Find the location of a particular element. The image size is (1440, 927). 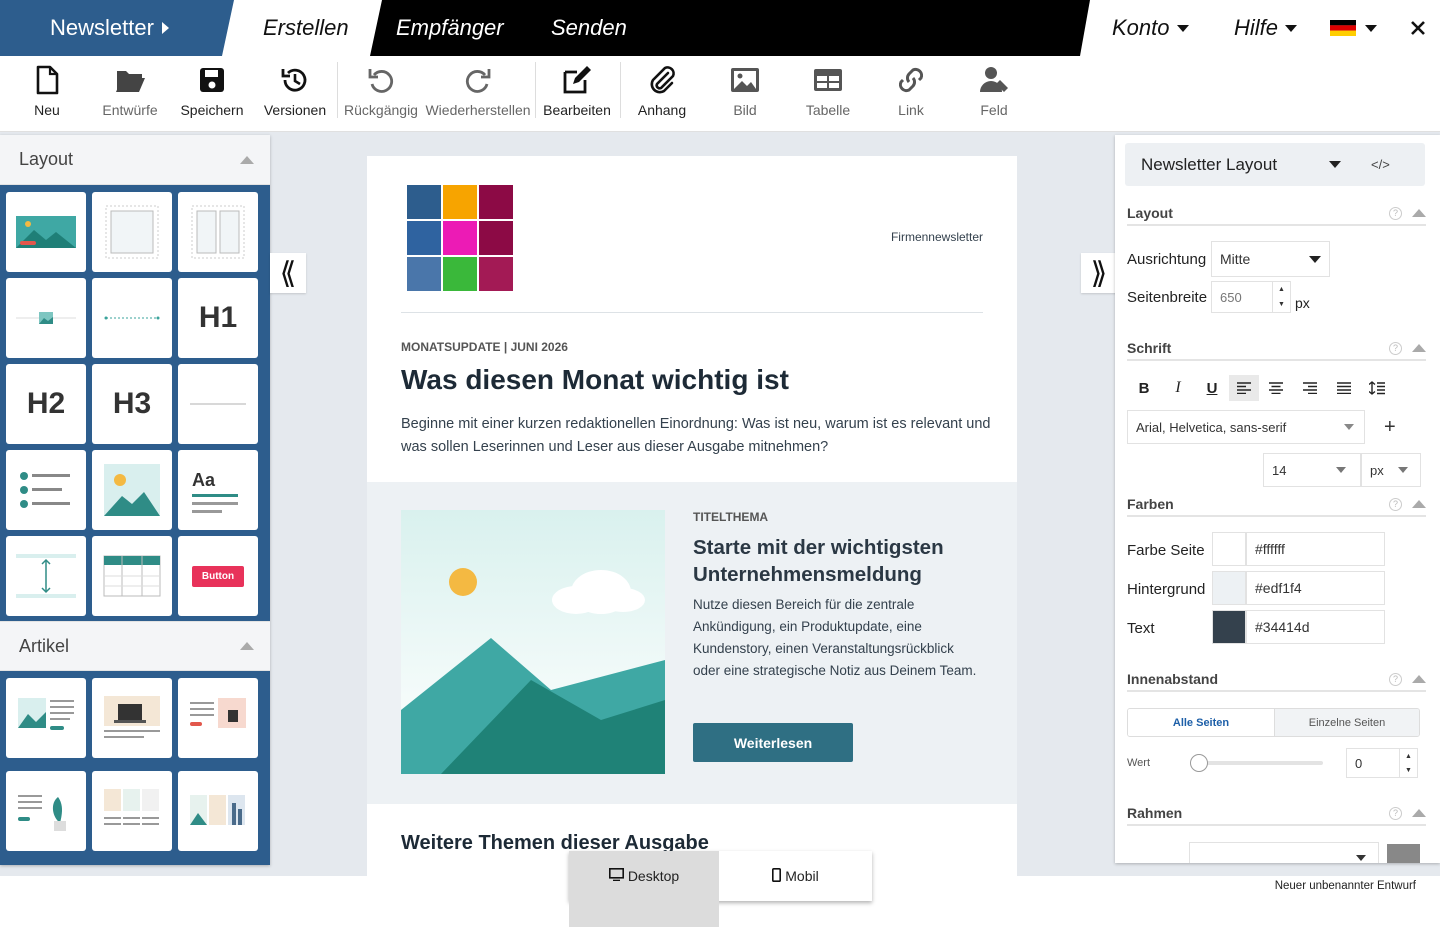

align-right-icon is located at coordinates (1310, 388).